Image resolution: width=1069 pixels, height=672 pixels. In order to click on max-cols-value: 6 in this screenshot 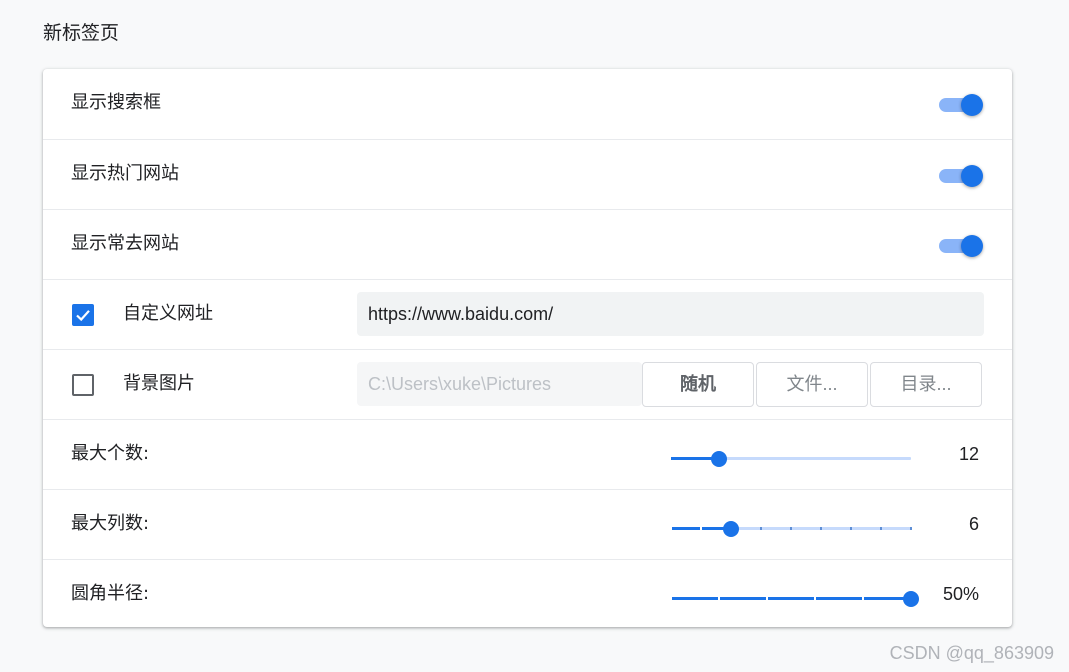, I will do `click(973, 524)`.